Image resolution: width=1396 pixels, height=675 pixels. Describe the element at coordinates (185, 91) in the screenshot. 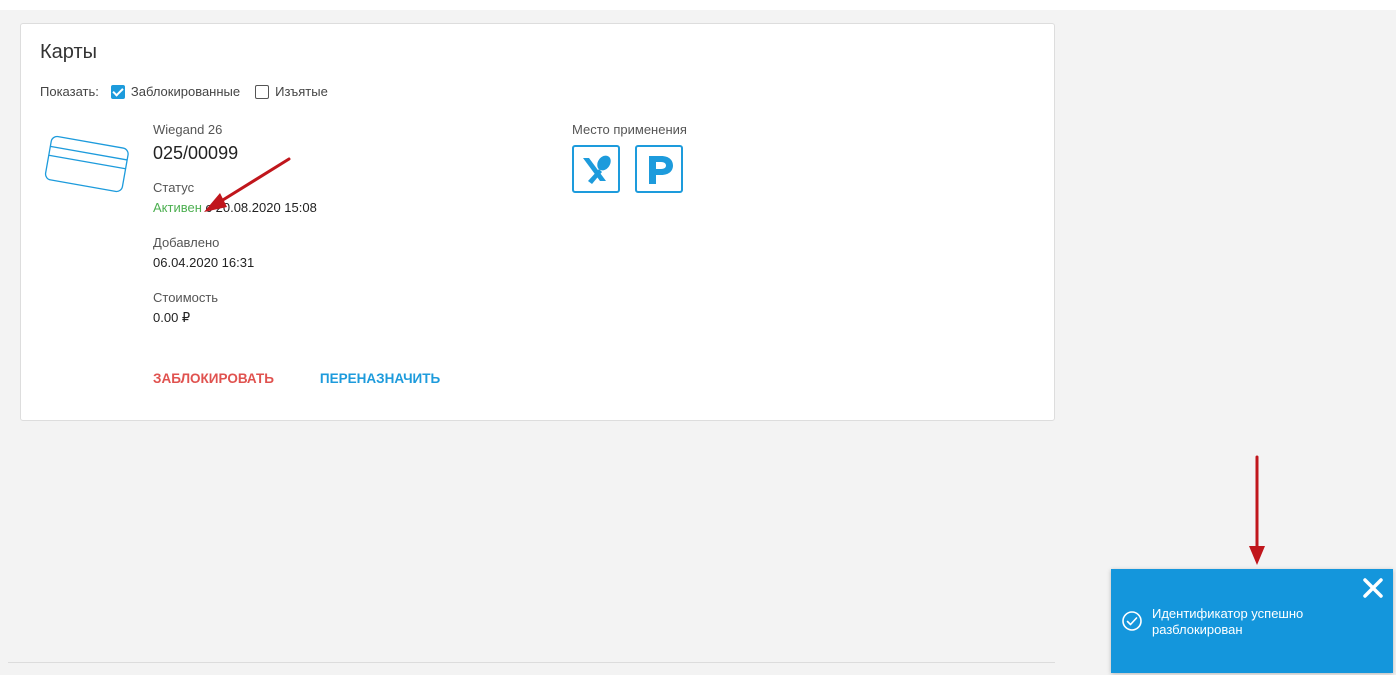

I see `filter-blocked-label: Заблокированные` at that location.